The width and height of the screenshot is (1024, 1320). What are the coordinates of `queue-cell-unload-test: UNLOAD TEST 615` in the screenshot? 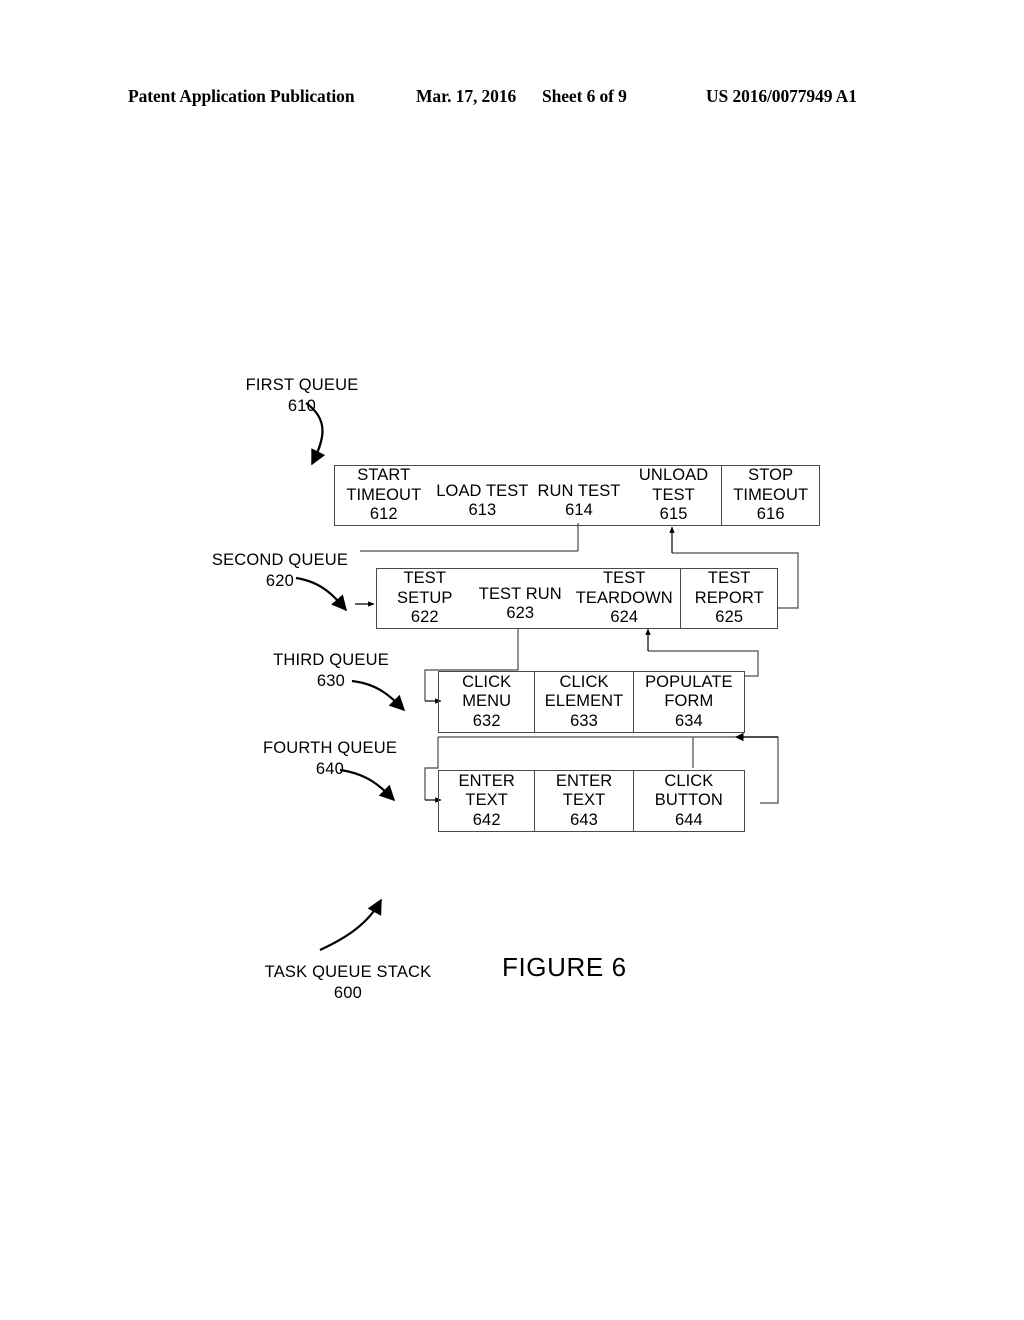 It's located at (674, 495).